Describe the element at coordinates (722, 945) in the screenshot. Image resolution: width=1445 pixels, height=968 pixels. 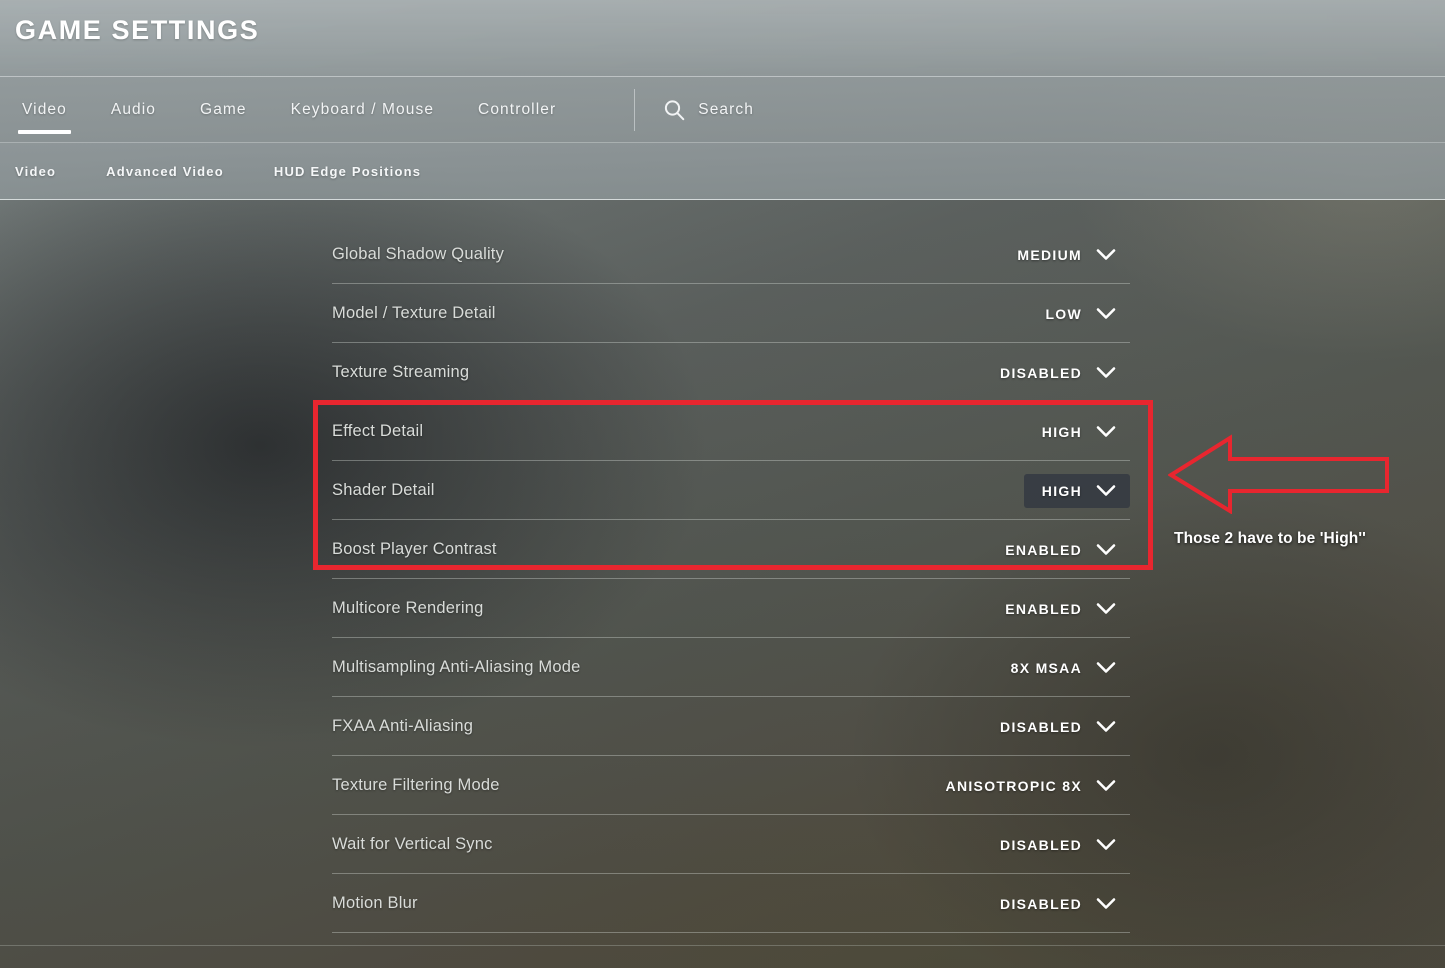
I see `content-bottom-divider` at that location.